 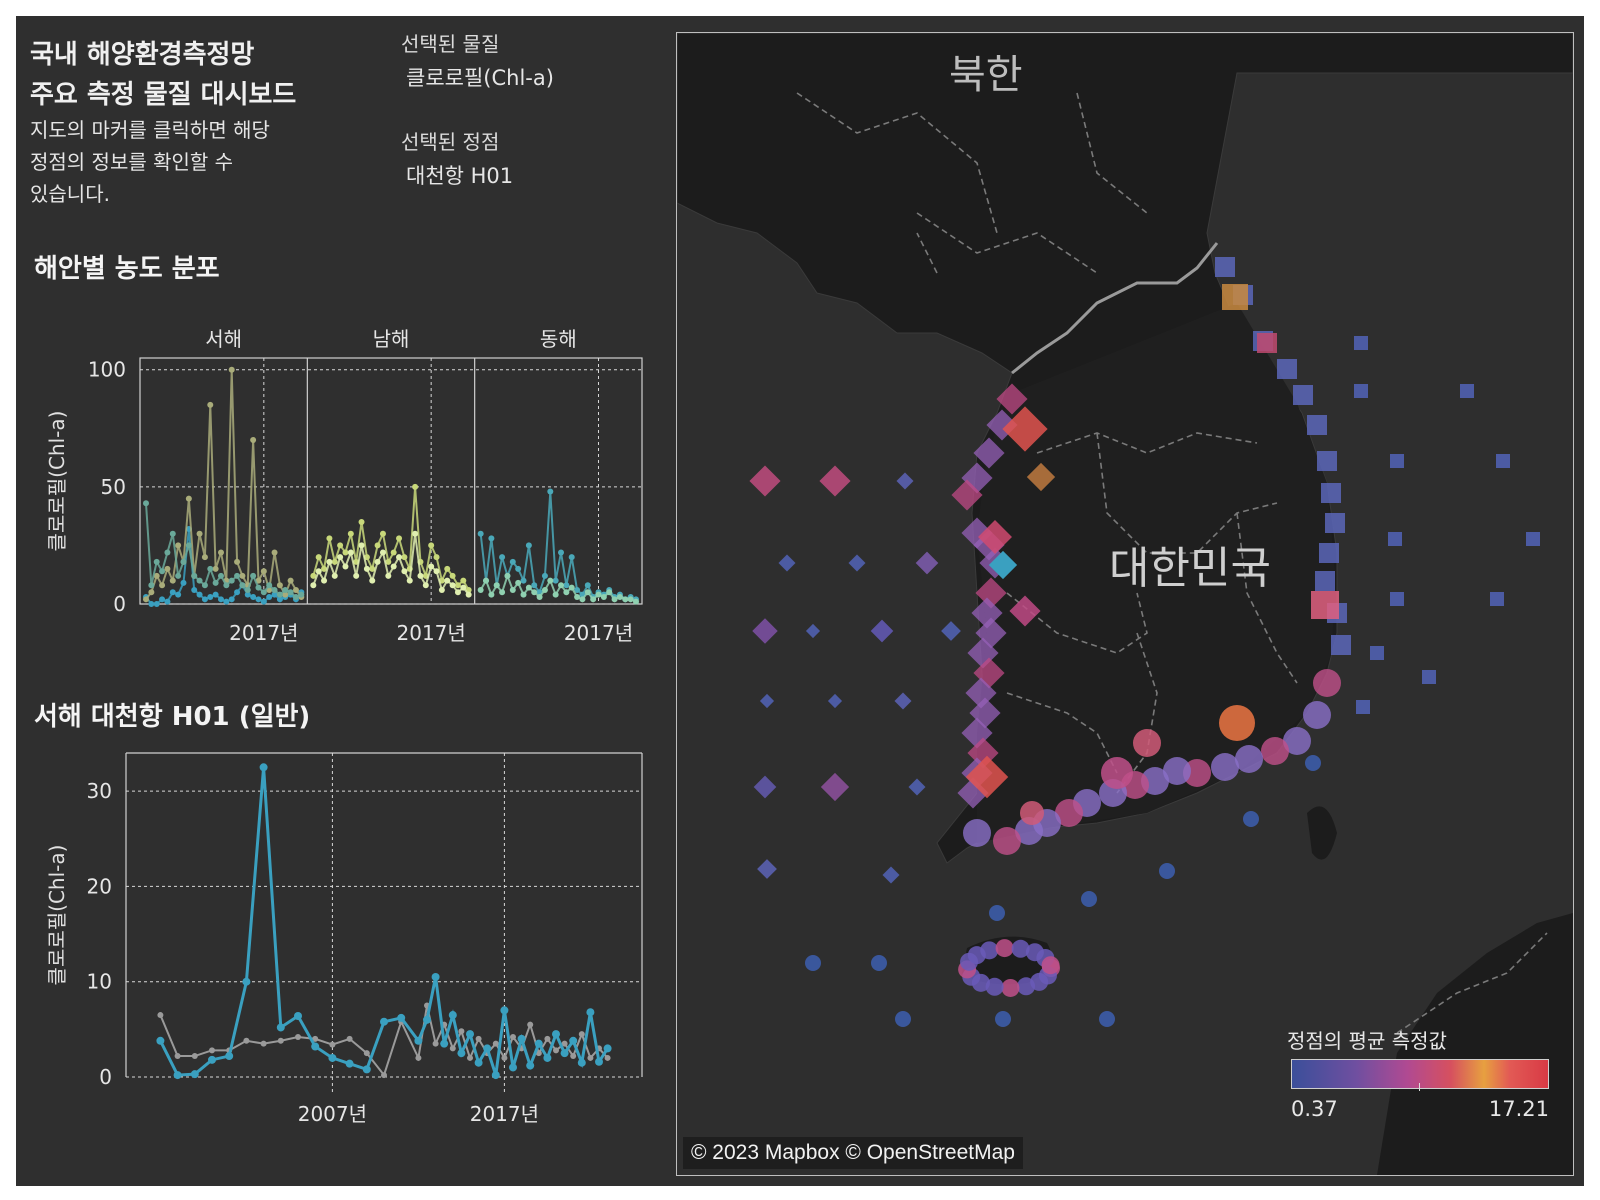 What do you see at coordinates (70, 194) in the screenshot?
I see `description-line3: 있습니다.` at bounding box center [70, 194].